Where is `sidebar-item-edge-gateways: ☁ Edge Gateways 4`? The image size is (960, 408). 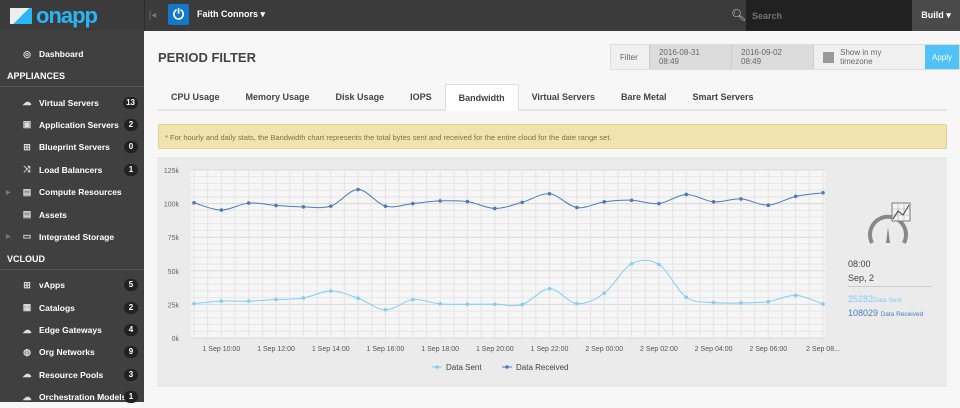 sidebar-item-edge-gateways: ☁ Edge Gateways 4 is located at coordinates (72, 330).